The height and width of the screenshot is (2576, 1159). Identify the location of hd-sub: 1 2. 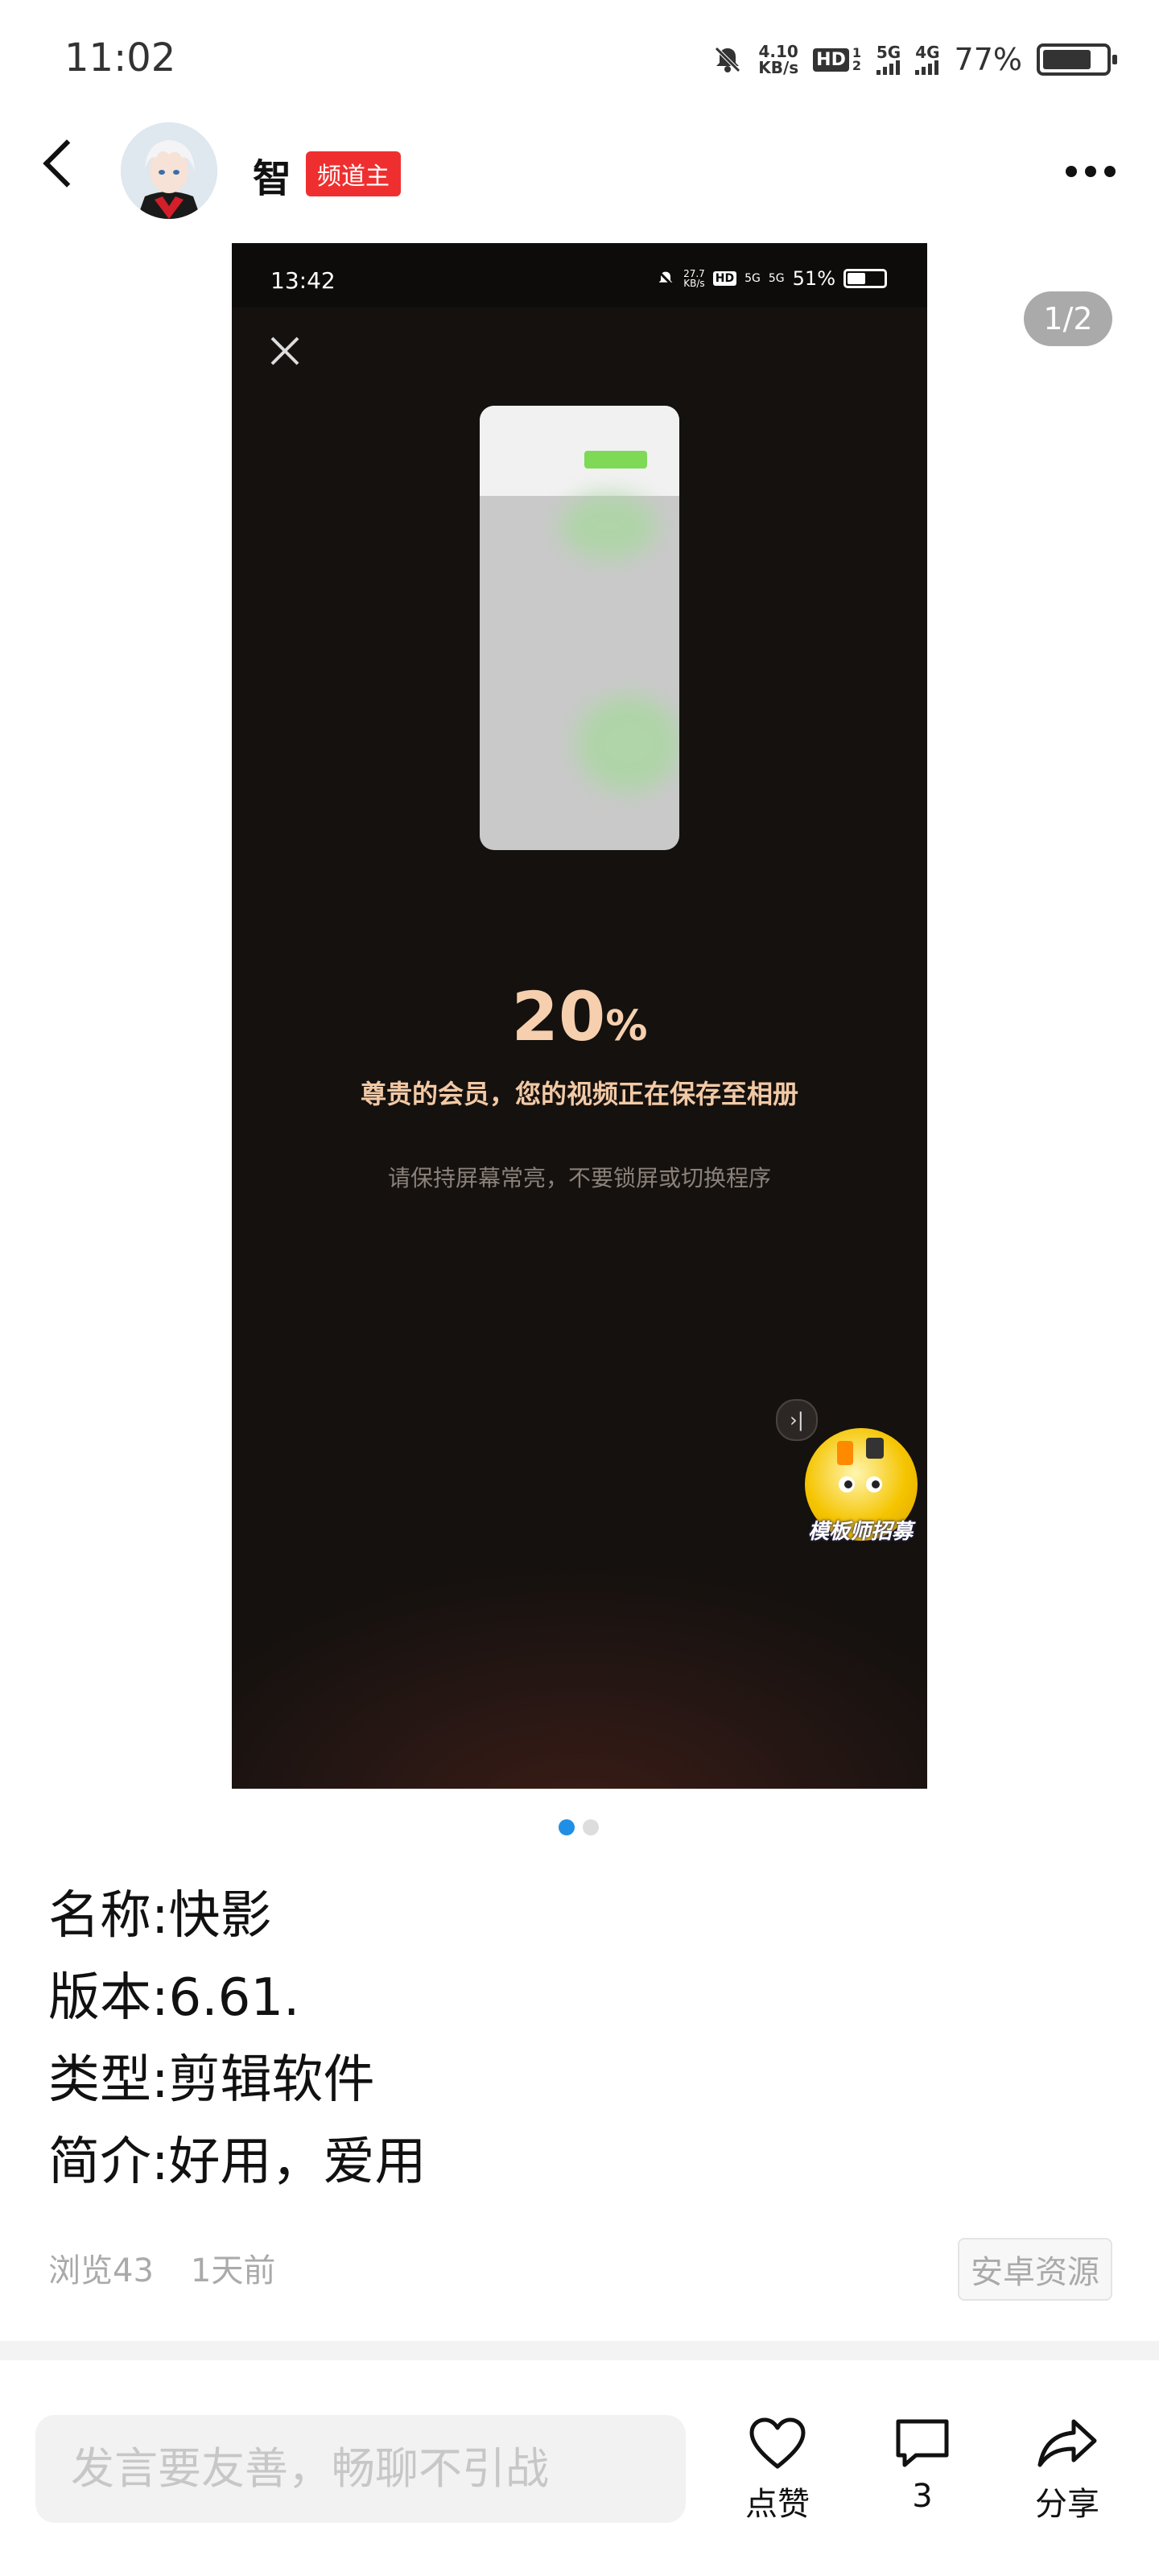
(856, 59).